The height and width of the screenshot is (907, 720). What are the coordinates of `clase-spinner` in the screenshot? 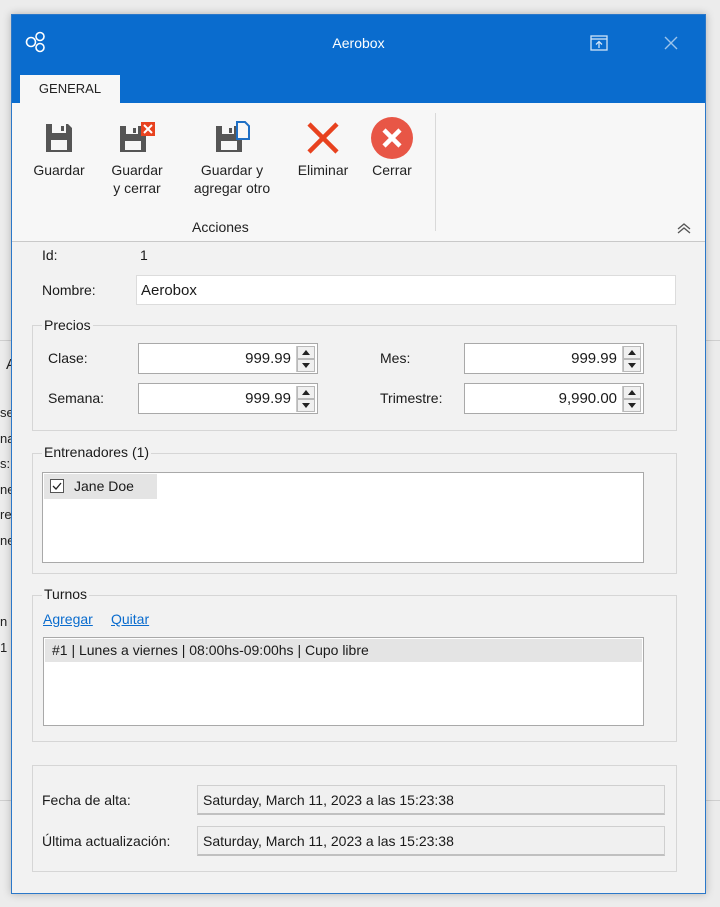 It's located at (305, 359).